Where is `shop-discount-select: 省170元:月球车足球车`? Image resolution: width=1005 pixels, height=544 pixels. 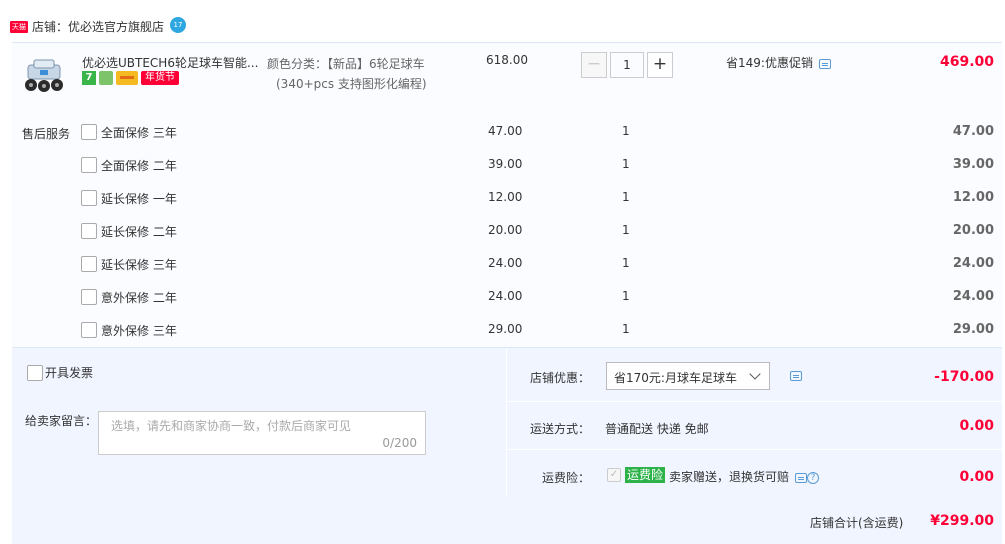 shop-discount-select: 省170元:月球车足球车 is located at coordinates (688, 376).